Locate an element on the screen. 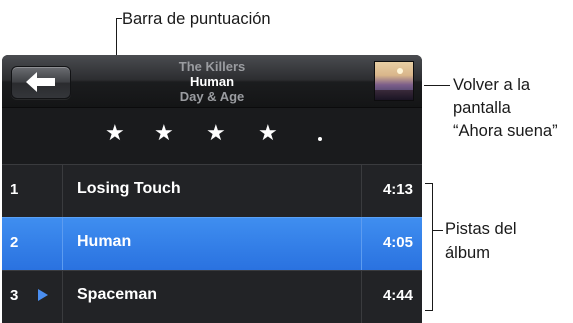 The image size is (573, 323). track-duration-cell: 4:05 is located at coordinates (391, 244).